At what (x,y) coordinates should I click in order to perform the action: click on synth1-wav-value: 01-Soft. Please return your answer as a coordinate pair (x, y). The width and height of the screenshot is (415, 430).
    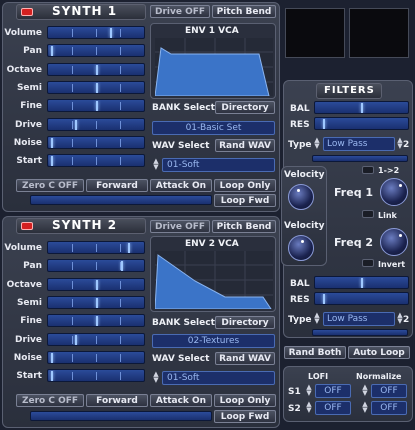
    Looking at the image, I should click on (218, 165).